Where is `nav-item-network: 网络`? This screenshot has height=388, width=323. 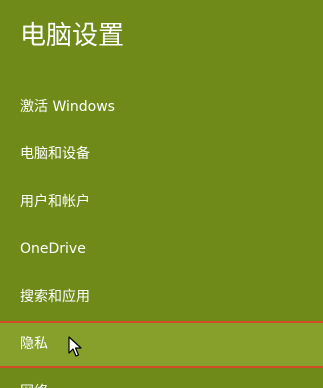
nav-item-network: 网络 is located at coordinates (161, 380).